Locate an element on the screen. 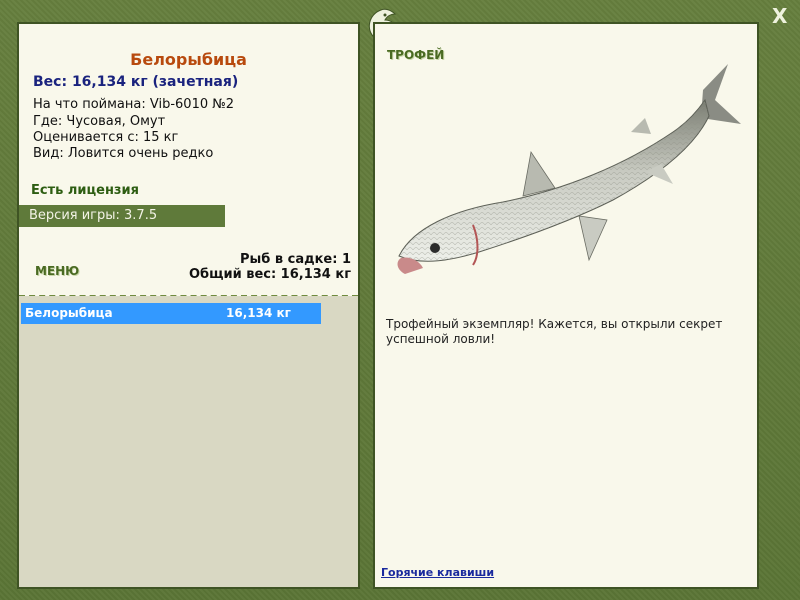  caught-on-text: На что поймана: Vib-6010 №2 is located at coordinates (134, 104).